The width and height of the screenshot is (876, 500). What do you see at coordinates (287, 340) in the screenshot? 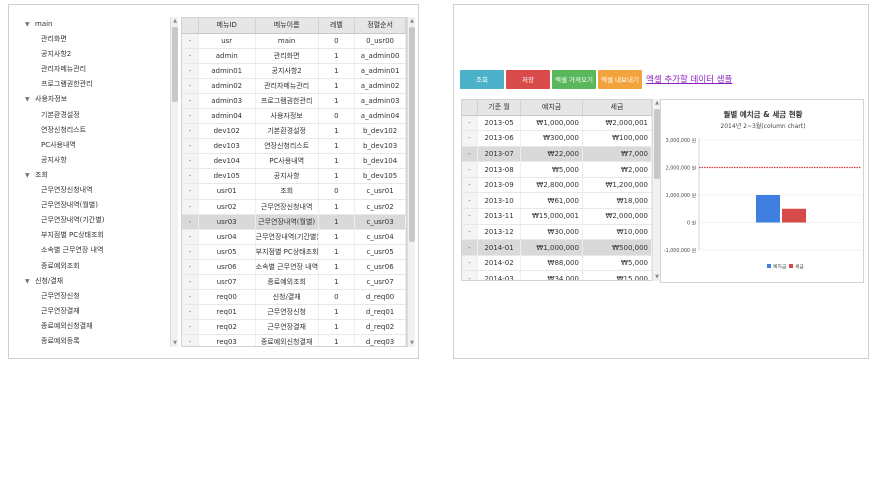
I see `menu-name-cell: 종료예외신청결재` at bounding box center [287, 340].